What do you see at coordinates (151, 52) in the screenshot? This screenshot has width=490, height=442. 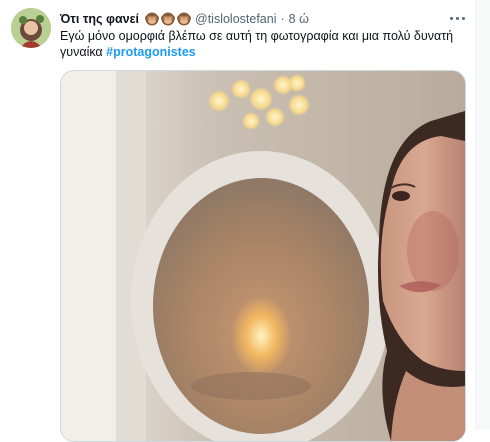 I see `hashtag-link: #protagonistes` at bounding box center [151, 52].